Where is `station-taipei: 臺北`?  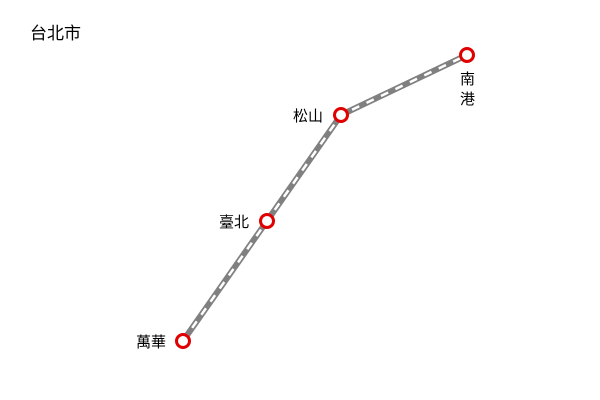
station-taipei: 臺北 is located at coordinates (247, 222).